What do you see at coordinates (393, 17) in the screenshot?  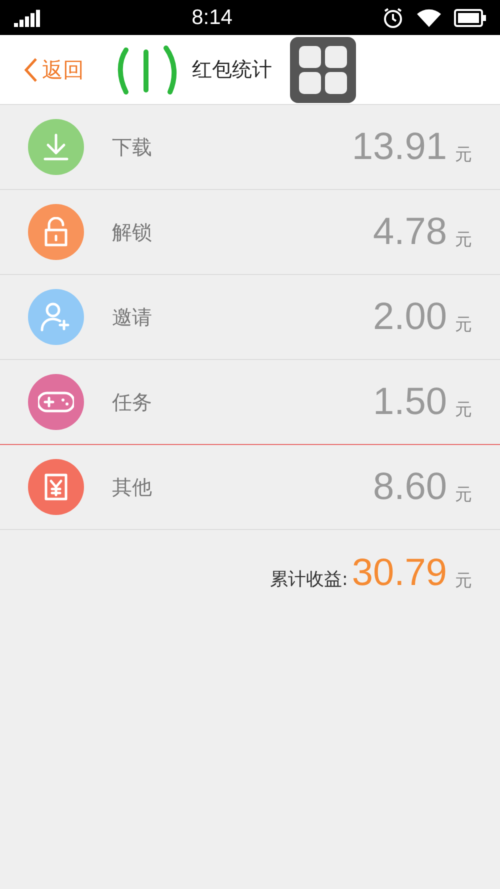 I see `alarm-clock-icon` at bounding box center [393, 17].